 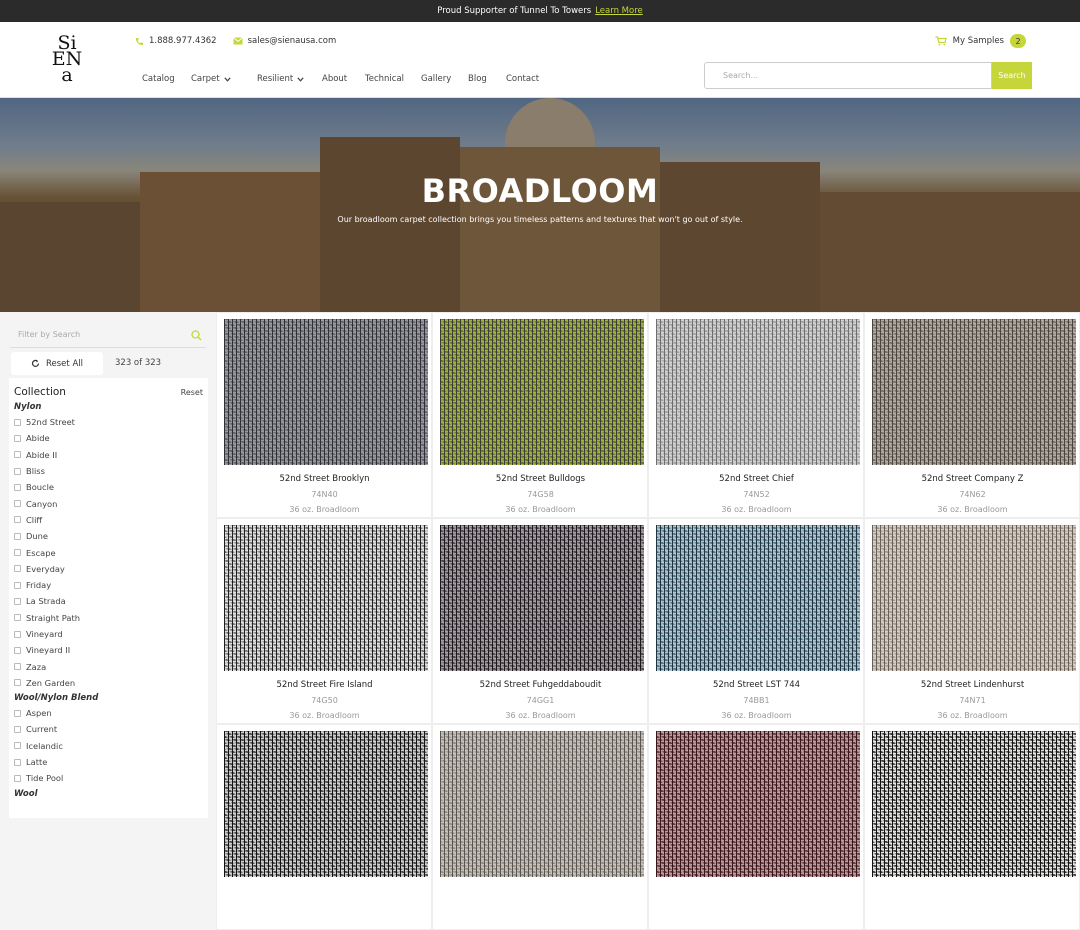 I want to click on filter-search-placeholder: Filter by Search, so click(x=49, y=334).